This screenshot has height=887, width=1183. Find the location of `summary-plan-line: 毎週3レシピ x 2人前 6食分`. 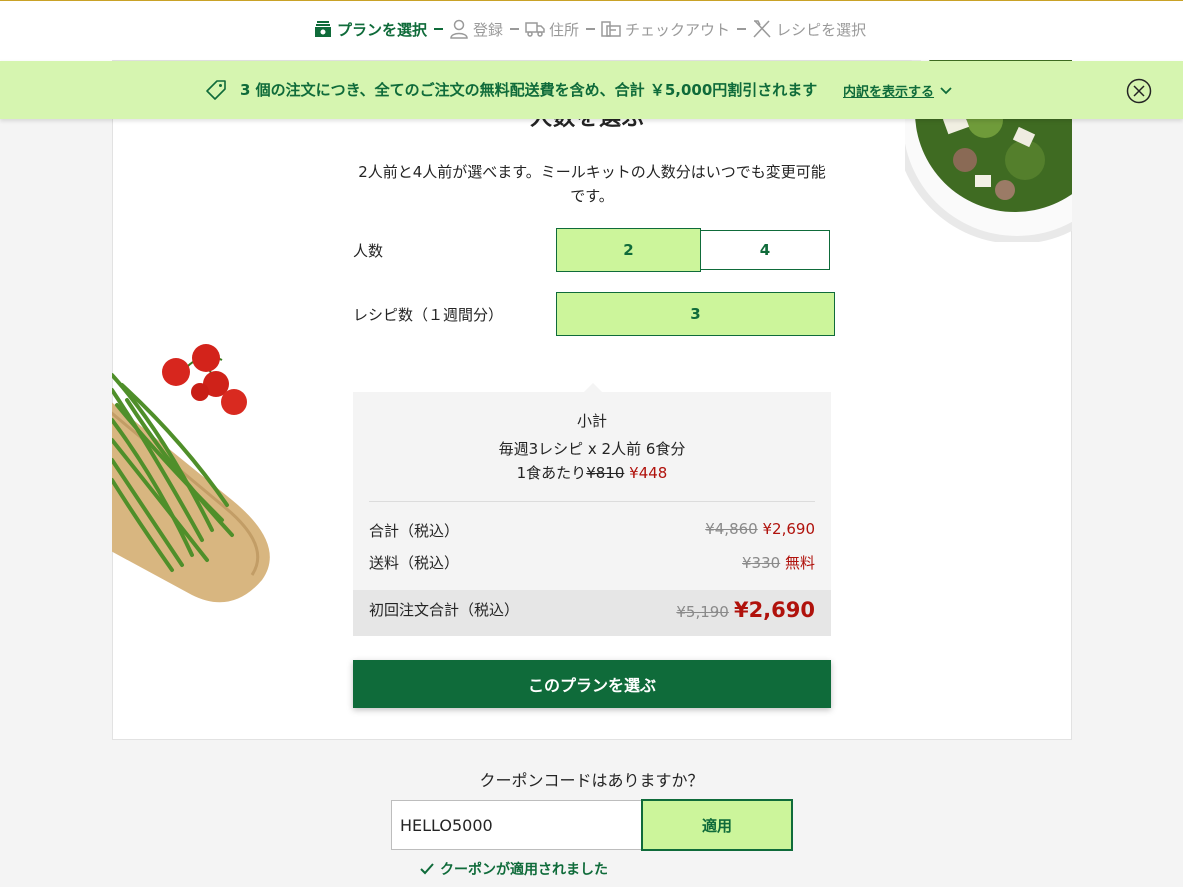

summary-plan-line: 毎週3レシピ x 2人前 6食分 is located at coordinates (592, 449).